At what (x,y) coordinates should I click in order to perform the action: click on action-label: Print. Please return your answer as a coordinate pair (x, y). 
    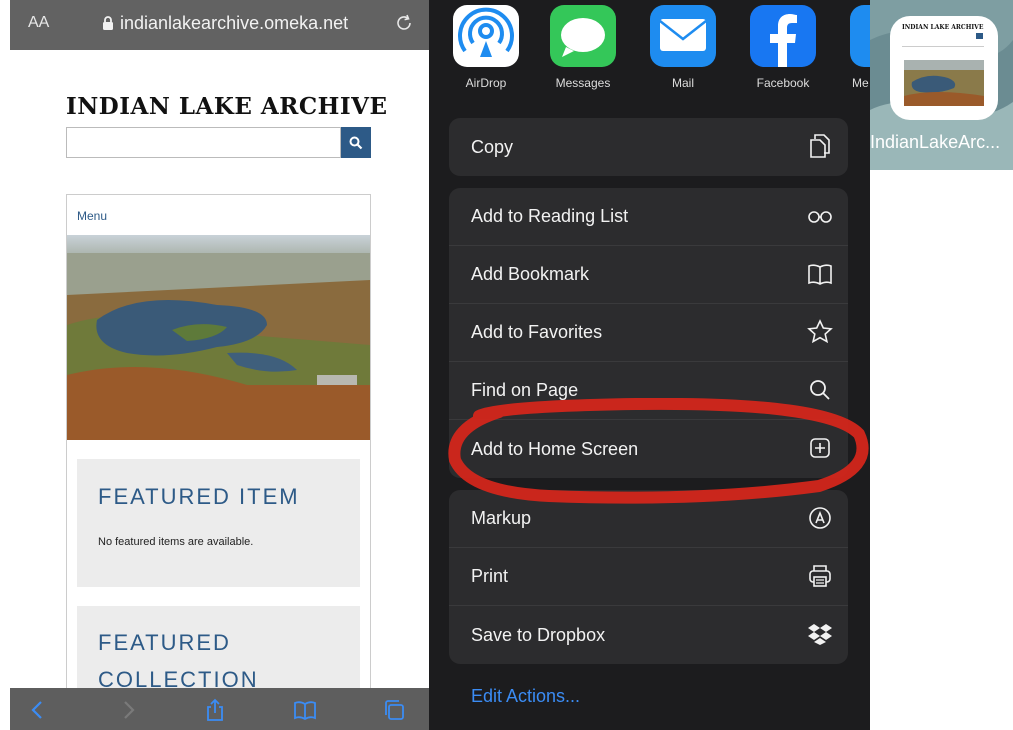
    Looking at the image, I should click on (490, 576).